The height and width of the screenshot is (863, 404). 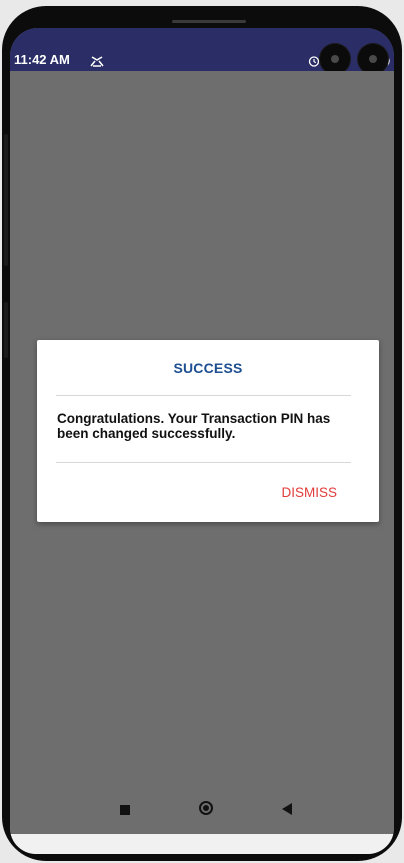 I want to click on alarm-icon, so click(x=314, y=60).